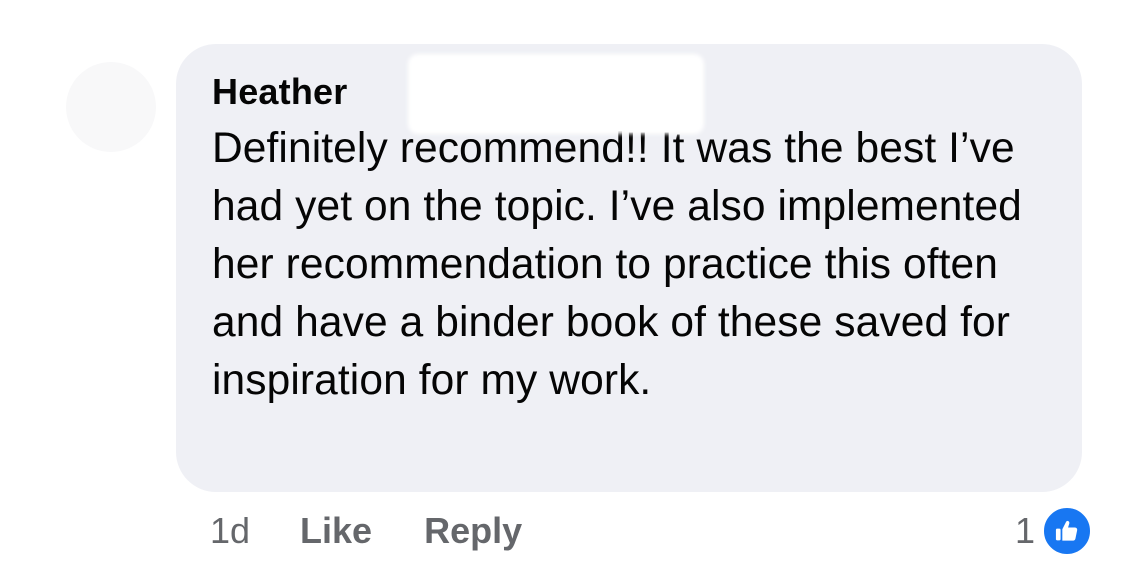 The height and width of the screenshot is (574, 1125). Describe the element at coordinates (392, 531) in the screenshot. I see `comment-actions: 1d Like Reply` at that location.